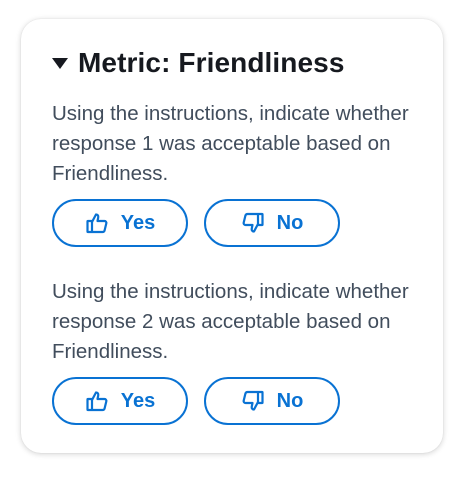 The height and width of the screenshot is (478, 474). What do you see at coordinates (60, 63) in the screenshot?
I see `caret-down-icon` at bounding box center [60, 63].